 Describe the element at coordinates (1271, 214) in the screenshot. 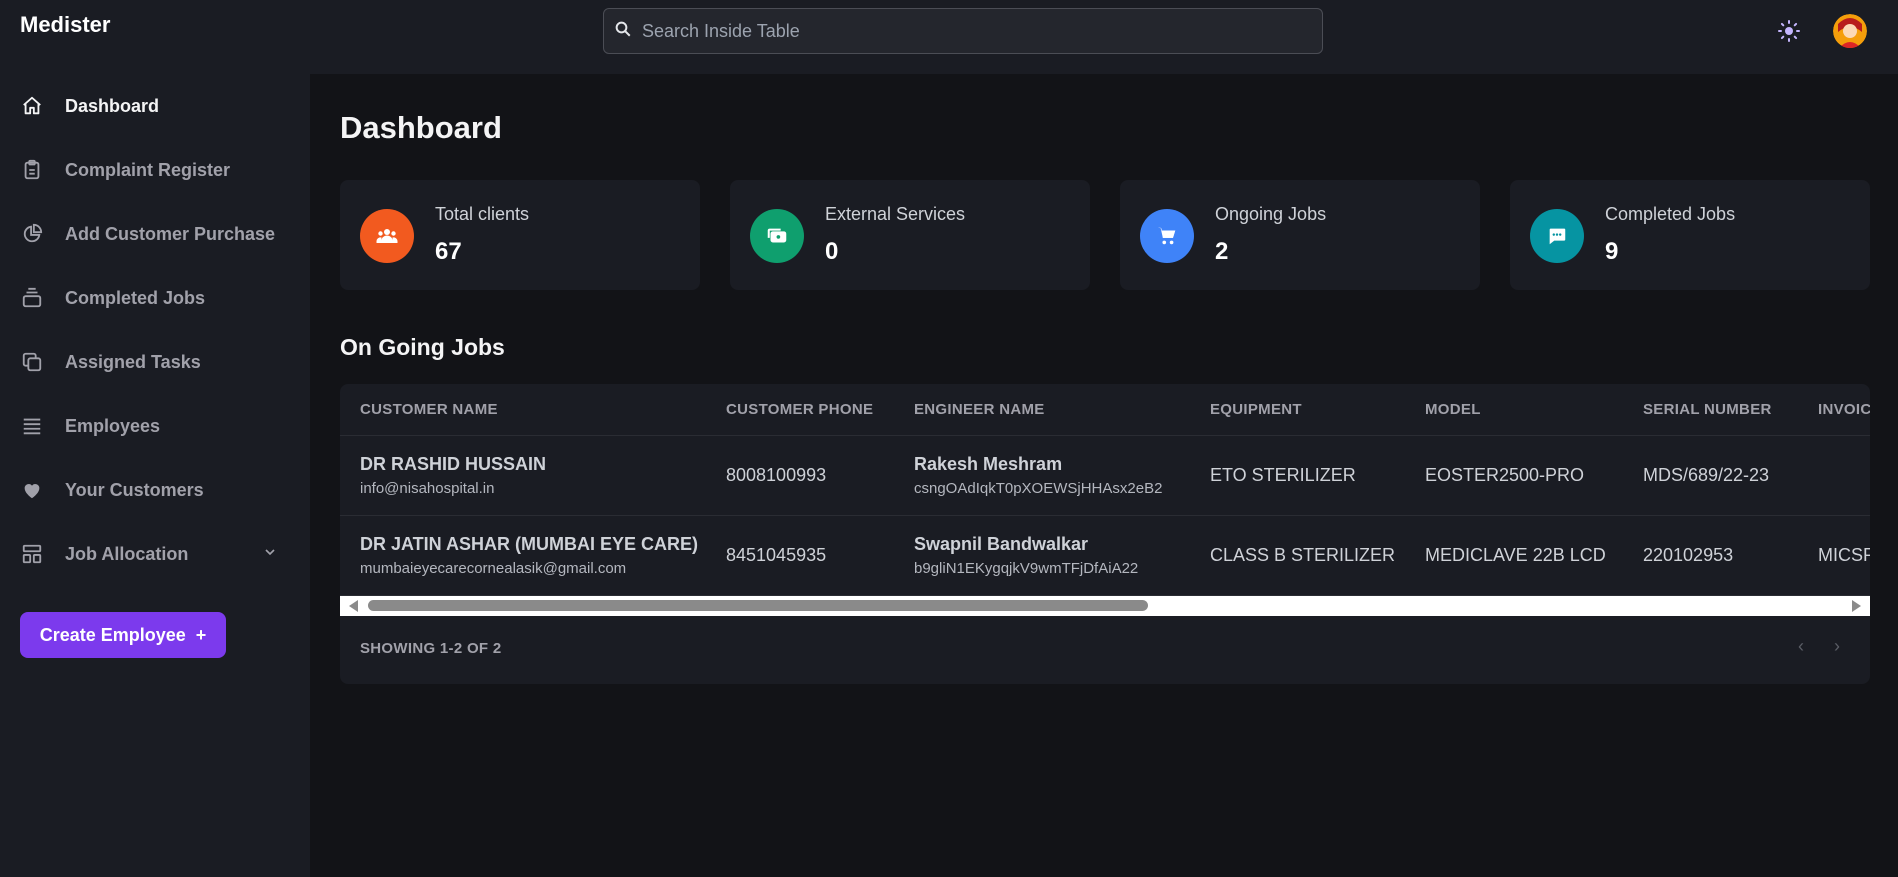

I see `stat-label: Ongoing Jobs` at that location.